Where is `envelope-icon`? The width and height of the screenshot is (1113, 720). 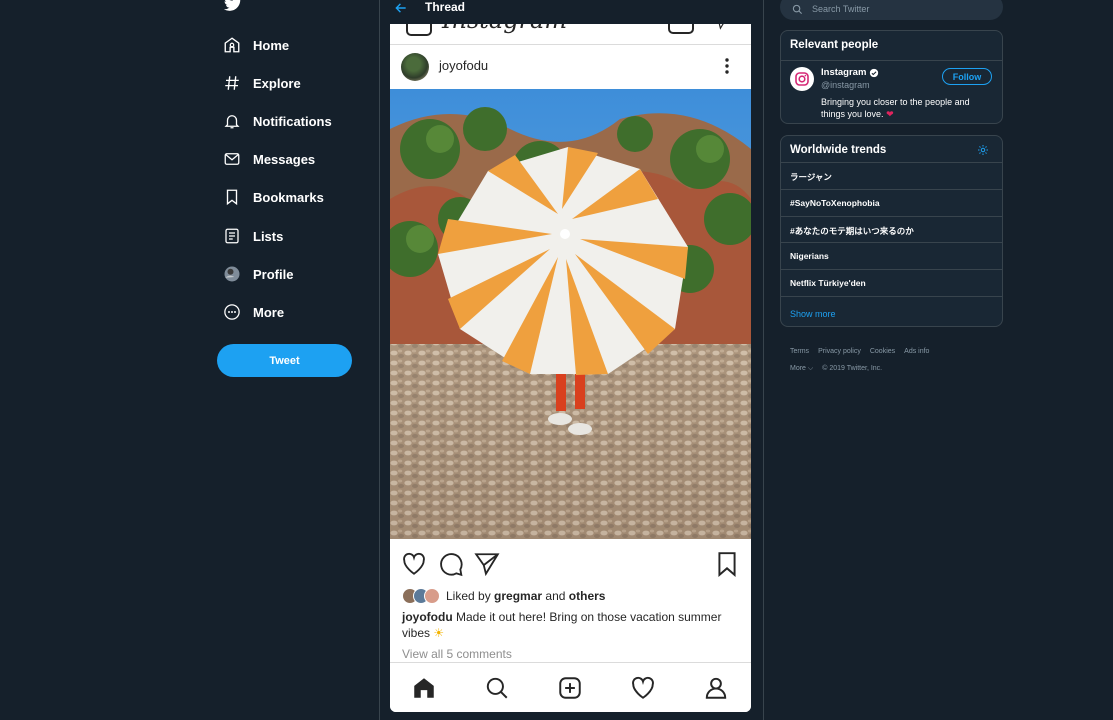 envelope-icon is located at coordinates (232, 159).